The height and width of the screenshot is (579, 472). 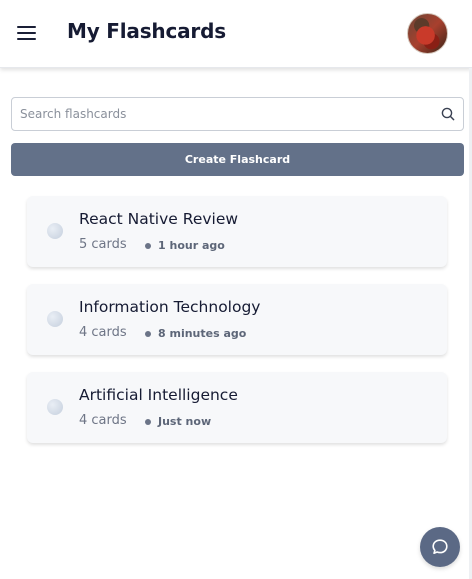 I want to click on hamburger-menu-icon, so click(x=27, y=34).